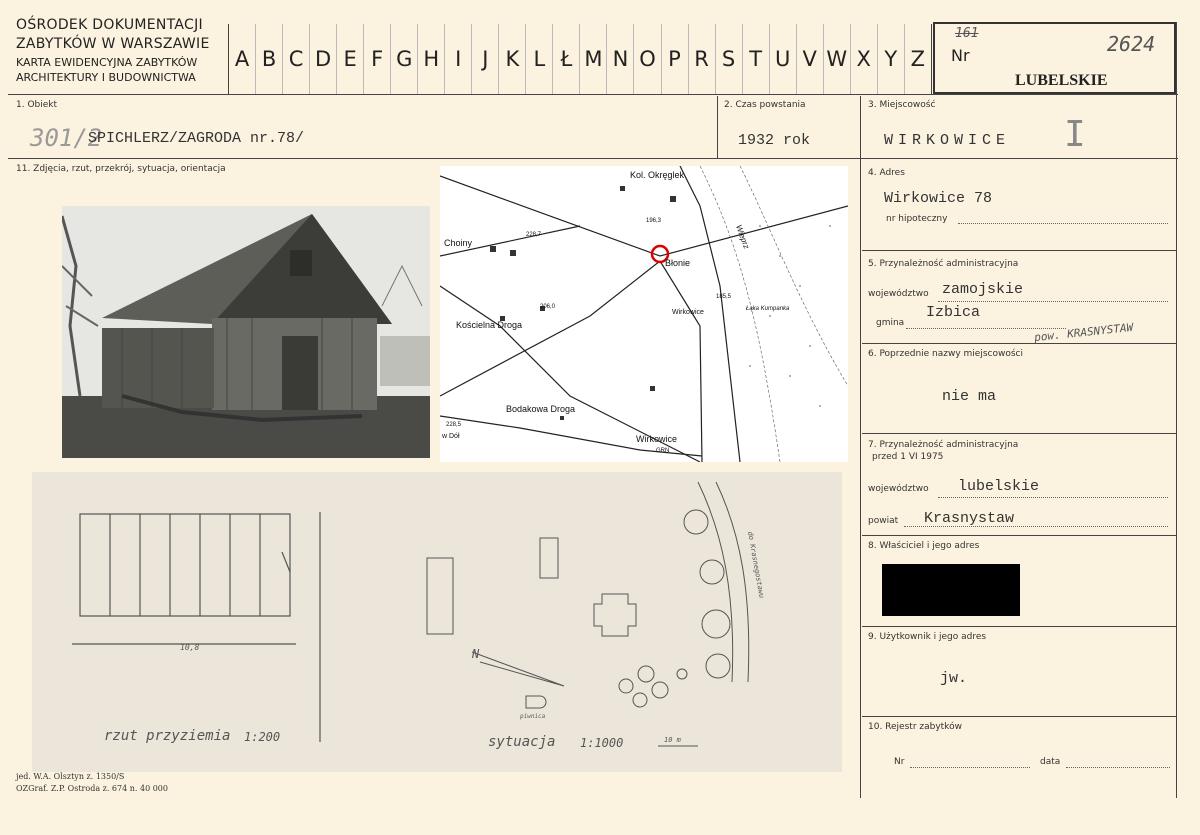 This screenshot has height=835, width=1200. I want to click on poprzednie-label: 6. Poprzednie nazwy miejscowości, so click(945, 354).